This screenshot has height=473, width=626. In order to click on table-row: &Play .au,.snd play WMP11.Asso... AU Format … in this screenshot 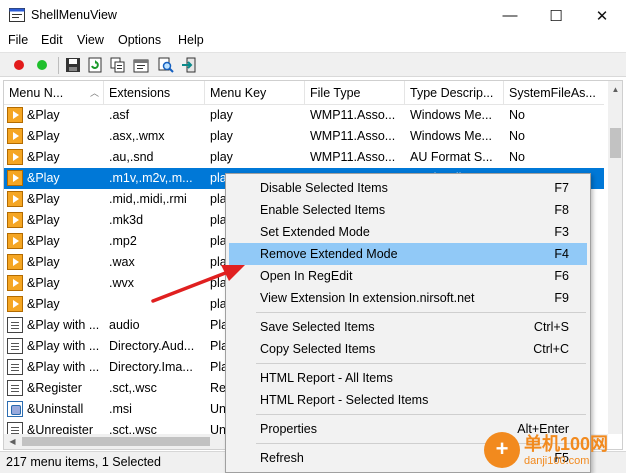, I will do `click(304, 157)`.